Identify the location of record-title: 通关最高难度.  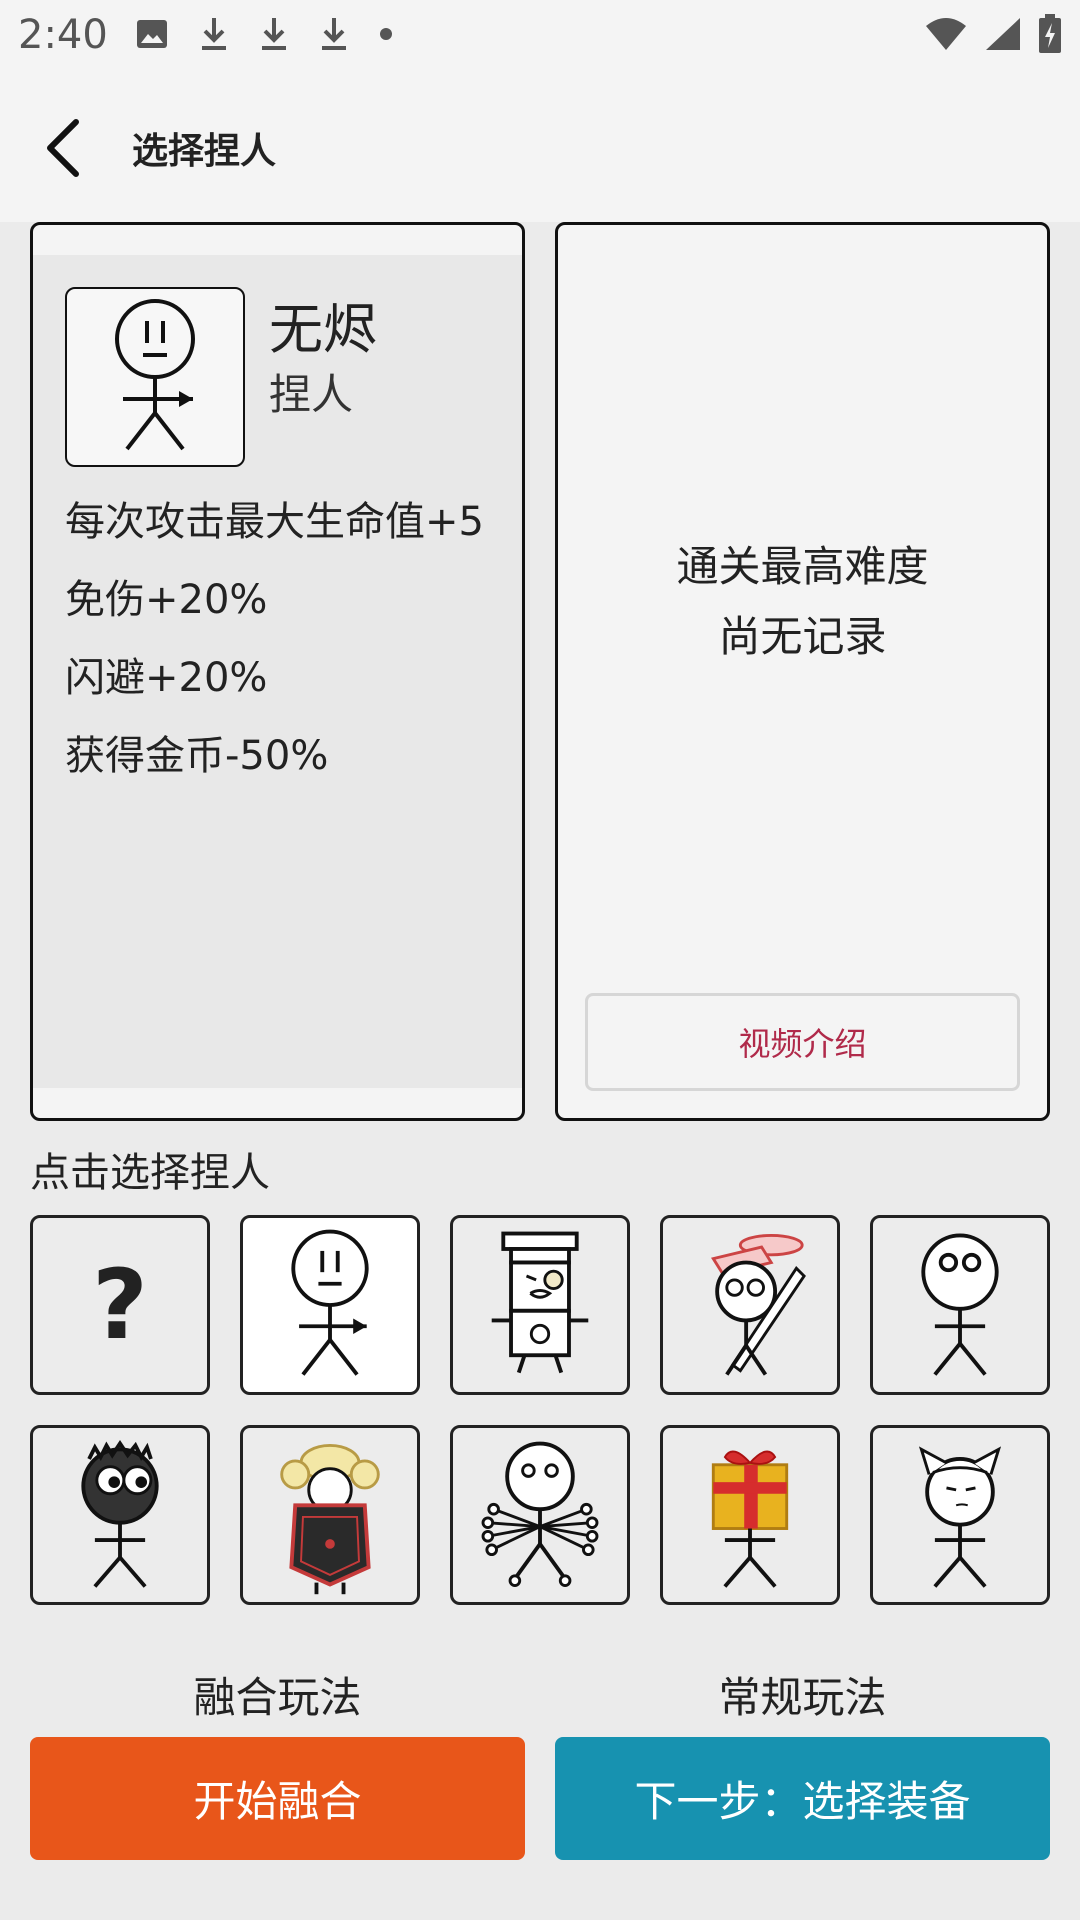
(802, 566).